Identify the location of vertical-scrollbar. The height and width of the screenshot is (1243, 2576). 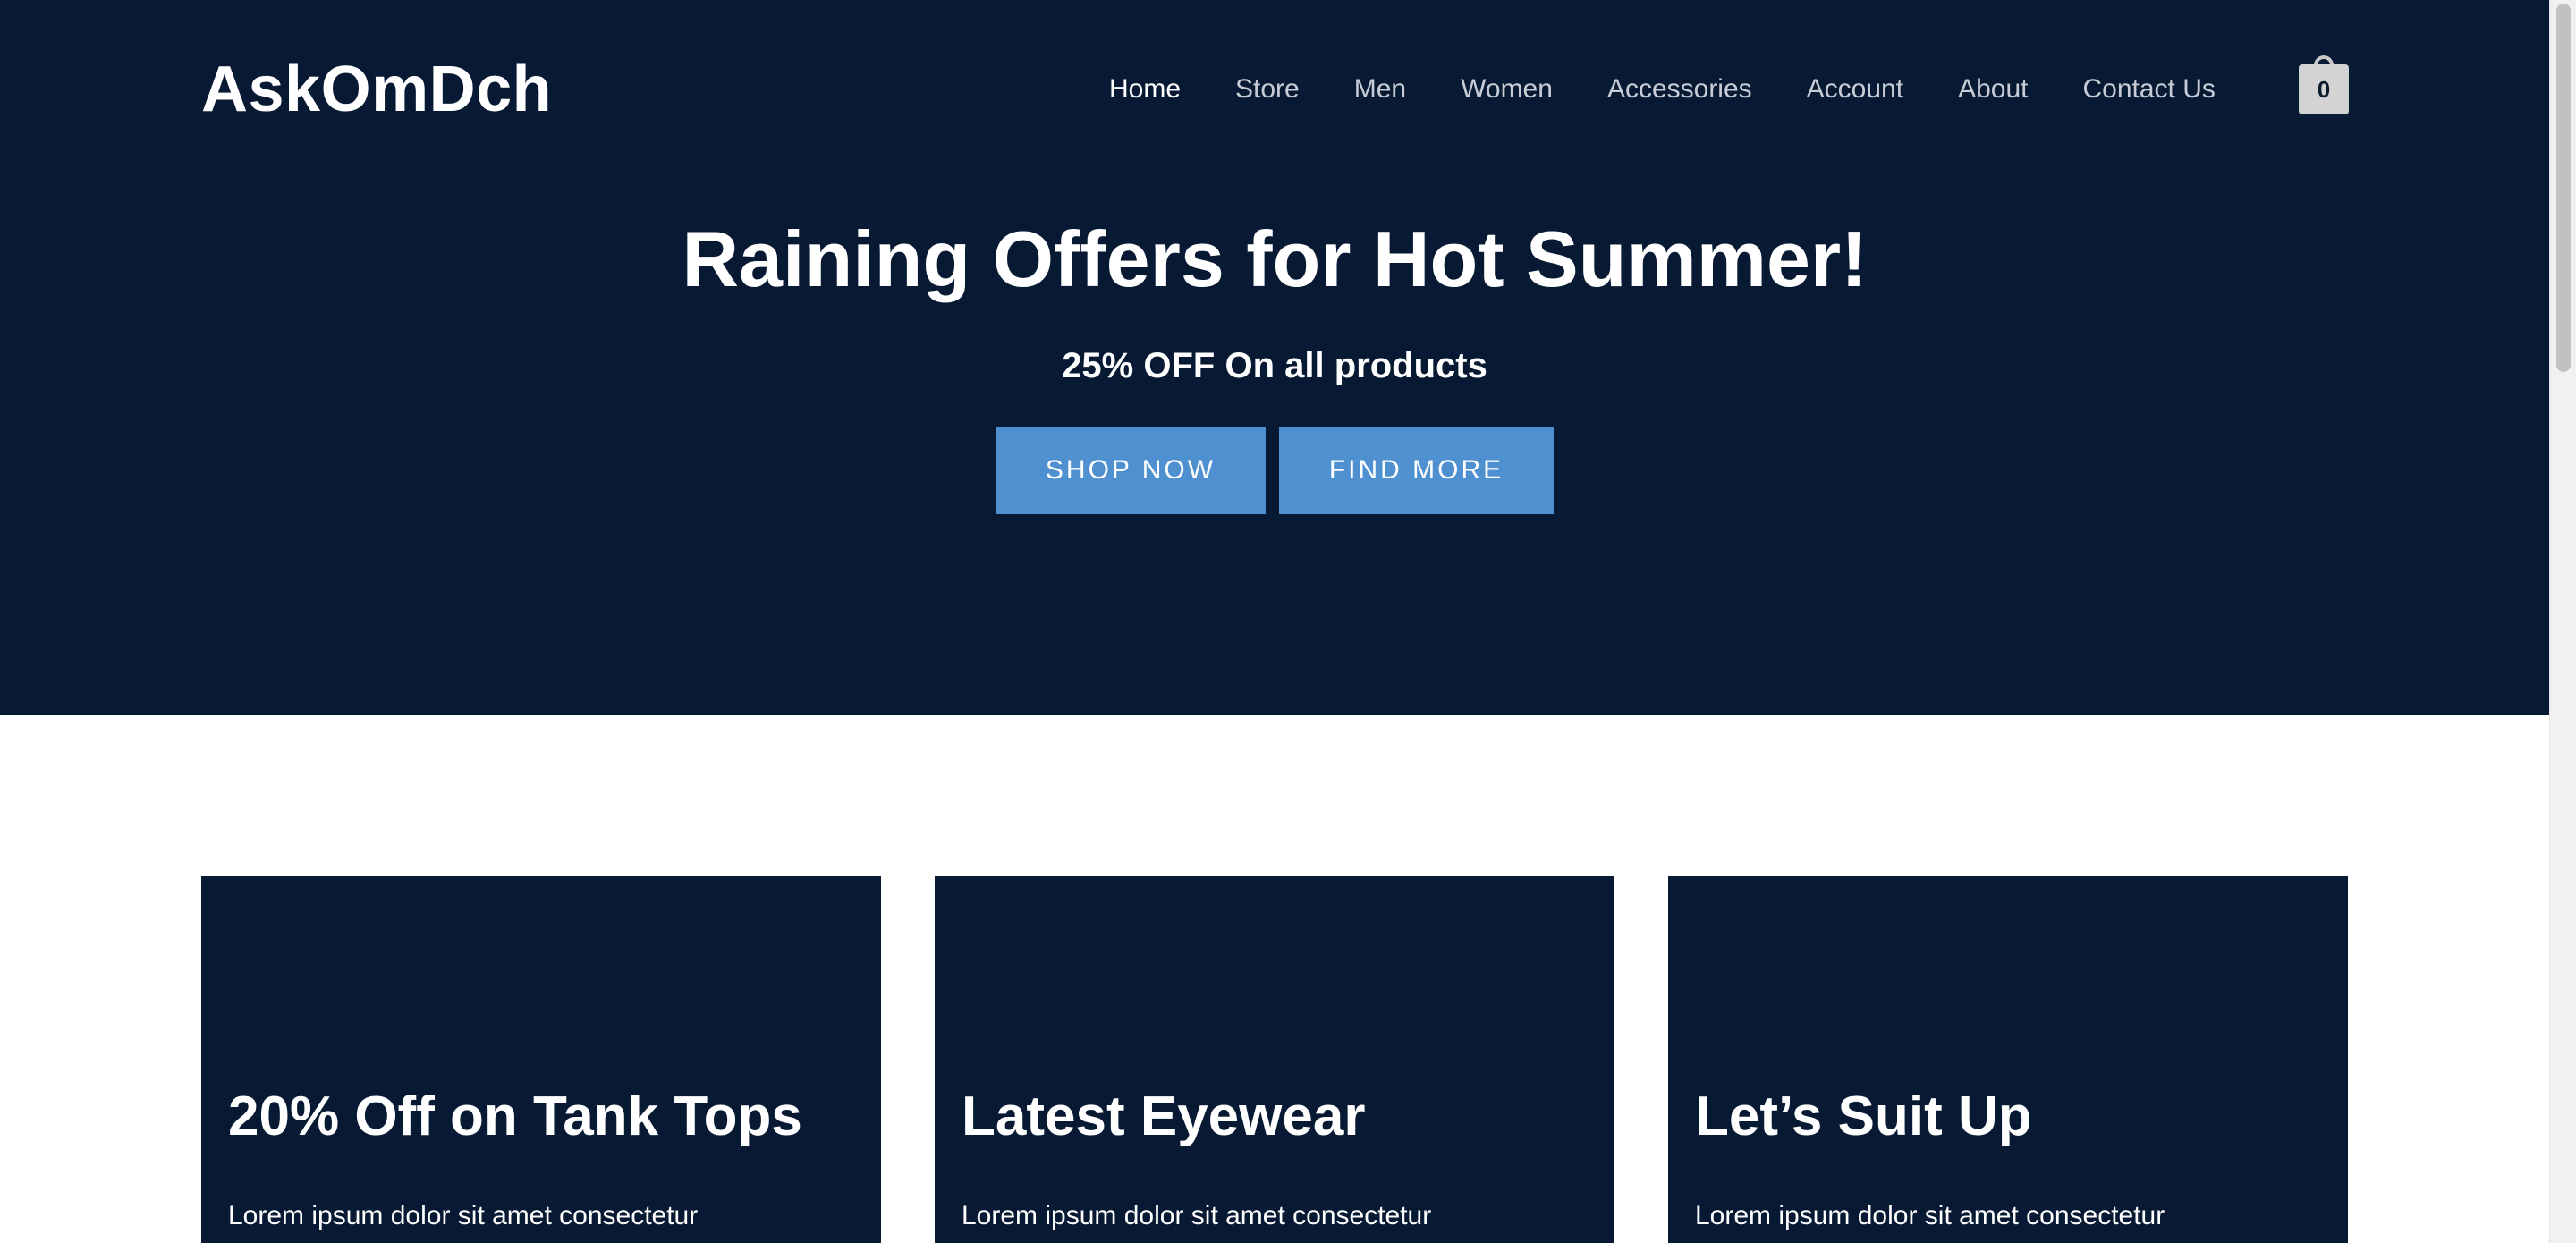
(2562, 621).